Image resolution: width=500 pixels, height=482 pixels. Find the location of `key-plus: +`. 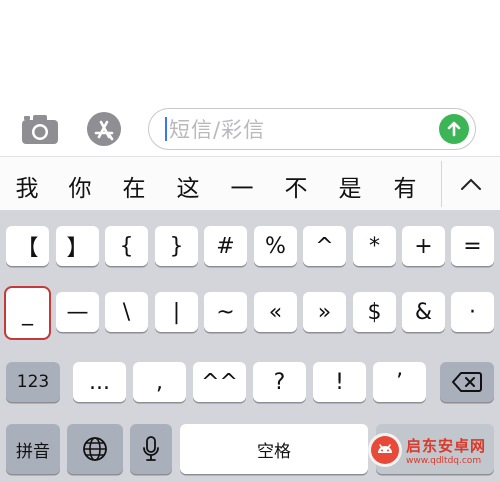

key-plus: + is located at coordinates (423, 246).